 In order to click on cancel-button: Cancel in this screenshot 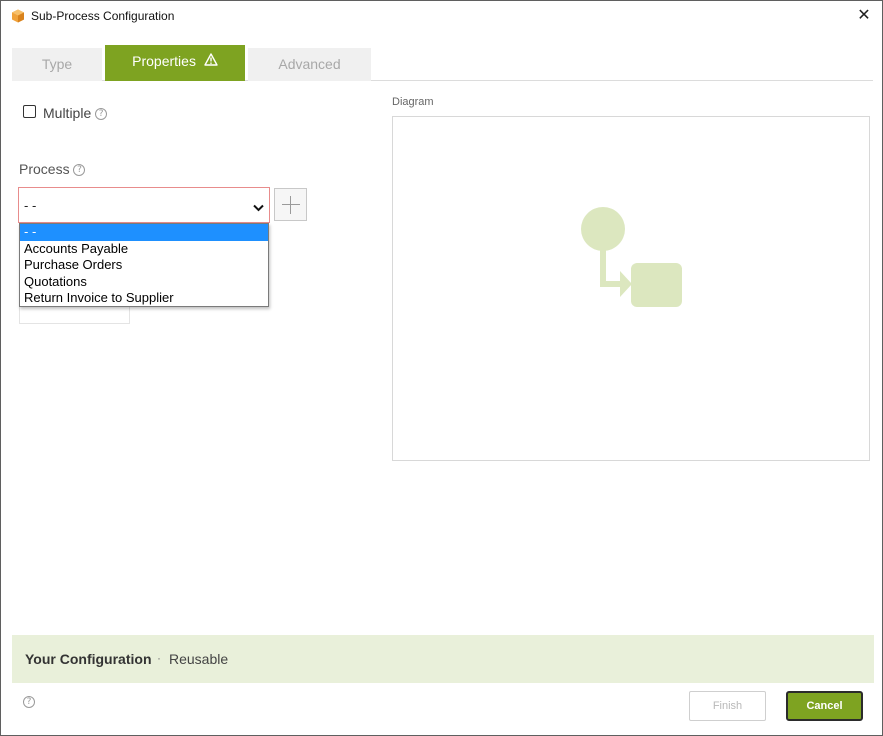, I will do `click(824, 706)`.